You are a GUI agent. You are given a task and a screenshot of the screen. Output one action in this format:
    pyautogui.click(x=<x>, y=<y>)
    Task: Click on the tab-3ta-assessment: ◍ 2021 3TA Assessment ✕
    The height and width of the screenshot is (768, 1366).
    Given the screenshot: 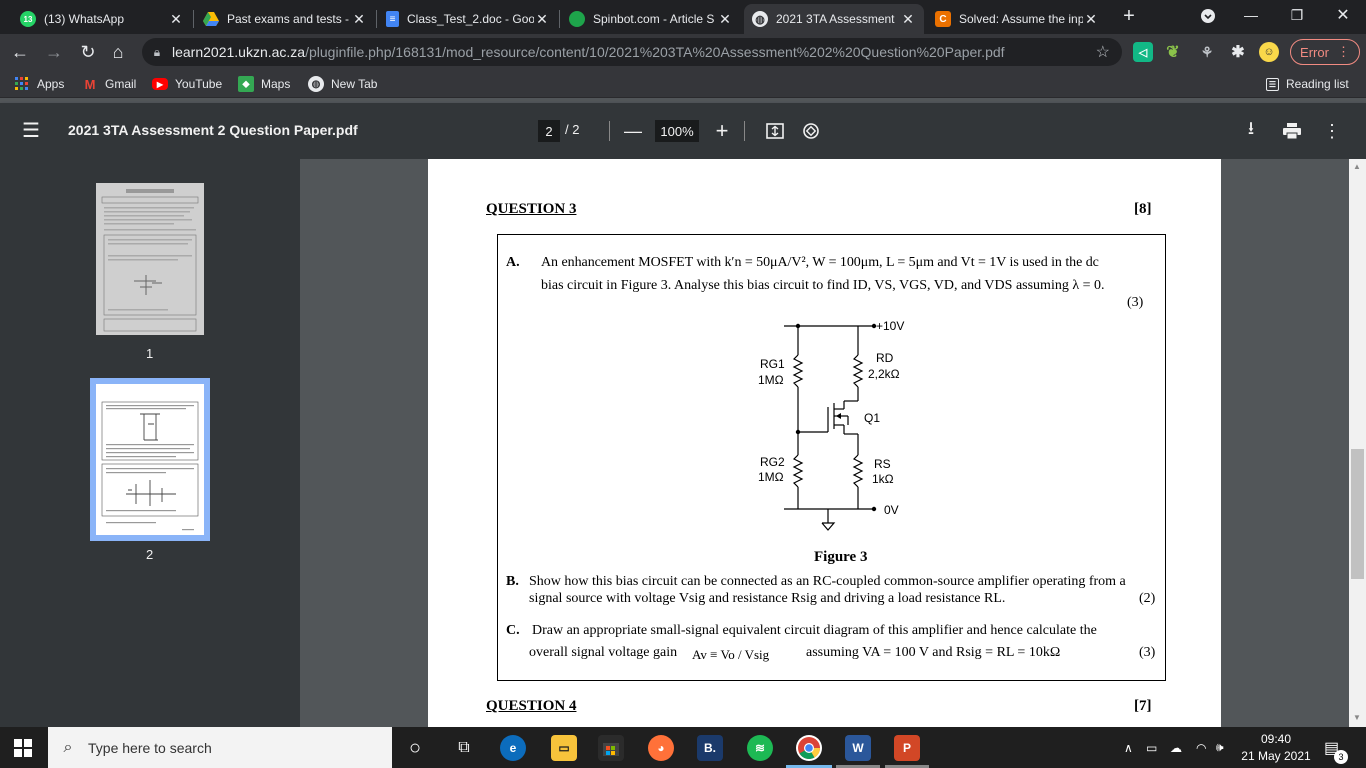 What is the action you would take?
    pyautogui.click(x=834, y=19)
    